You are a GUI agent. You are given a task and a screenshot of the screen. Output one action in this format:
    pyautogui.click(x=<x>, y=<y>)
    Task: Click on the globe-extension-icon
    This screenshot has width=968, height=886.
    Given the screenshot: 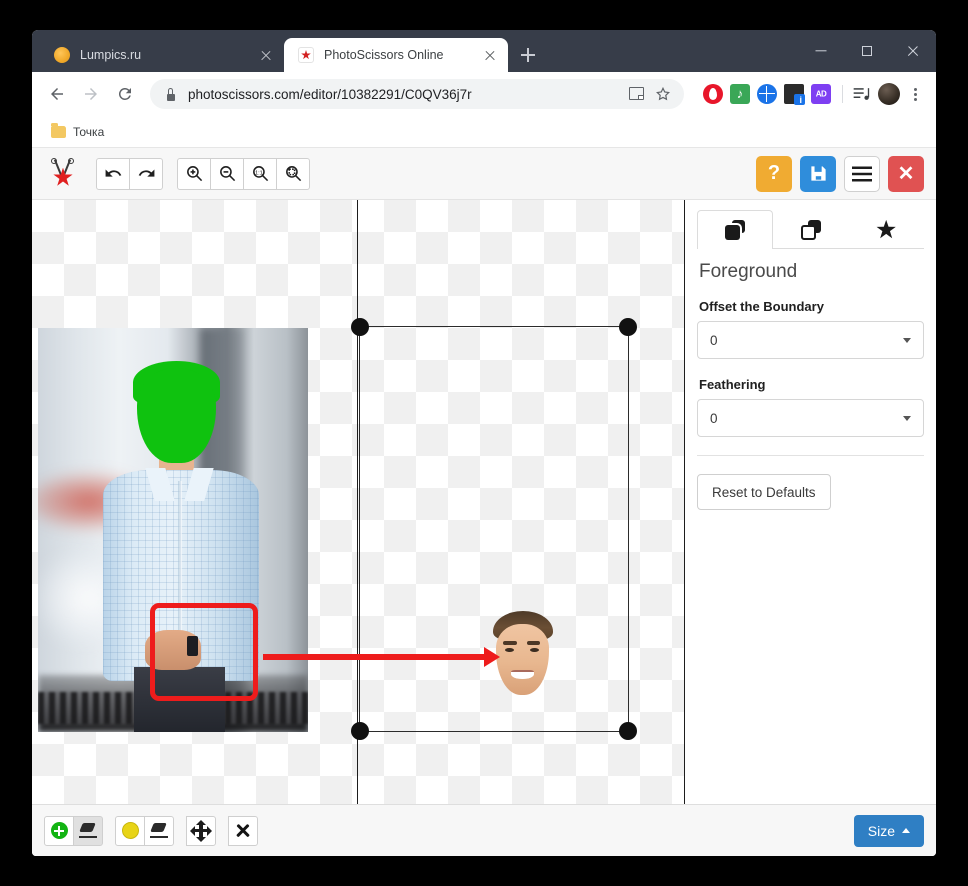 What is the action you would take?
    pyautogui.click(x=767, y=94)
    